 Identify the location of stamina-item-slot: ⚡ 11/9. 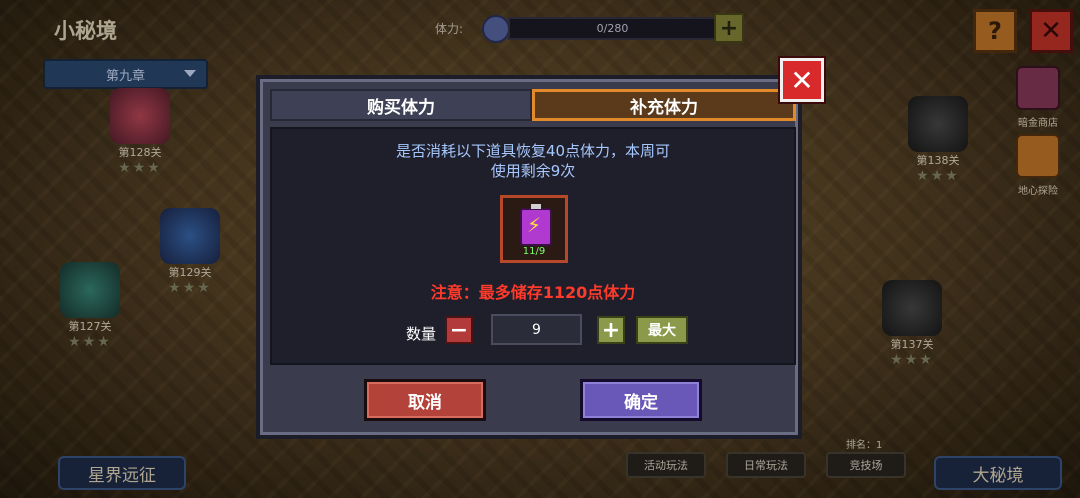
(534, 229).